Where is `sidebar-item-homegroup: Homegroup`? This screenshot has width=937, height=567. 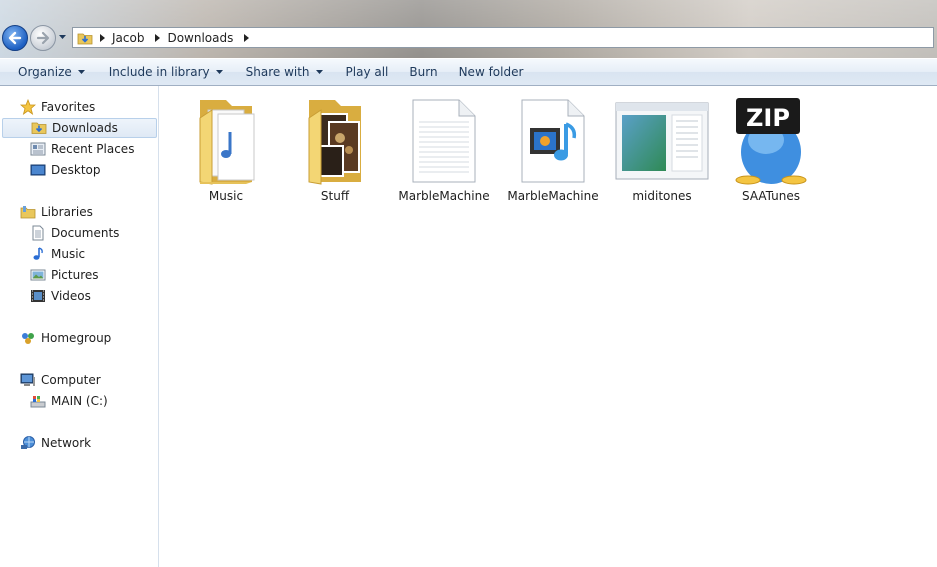
sidebar-item-homegroup: Homegroup is located at coordinates (65, 338).